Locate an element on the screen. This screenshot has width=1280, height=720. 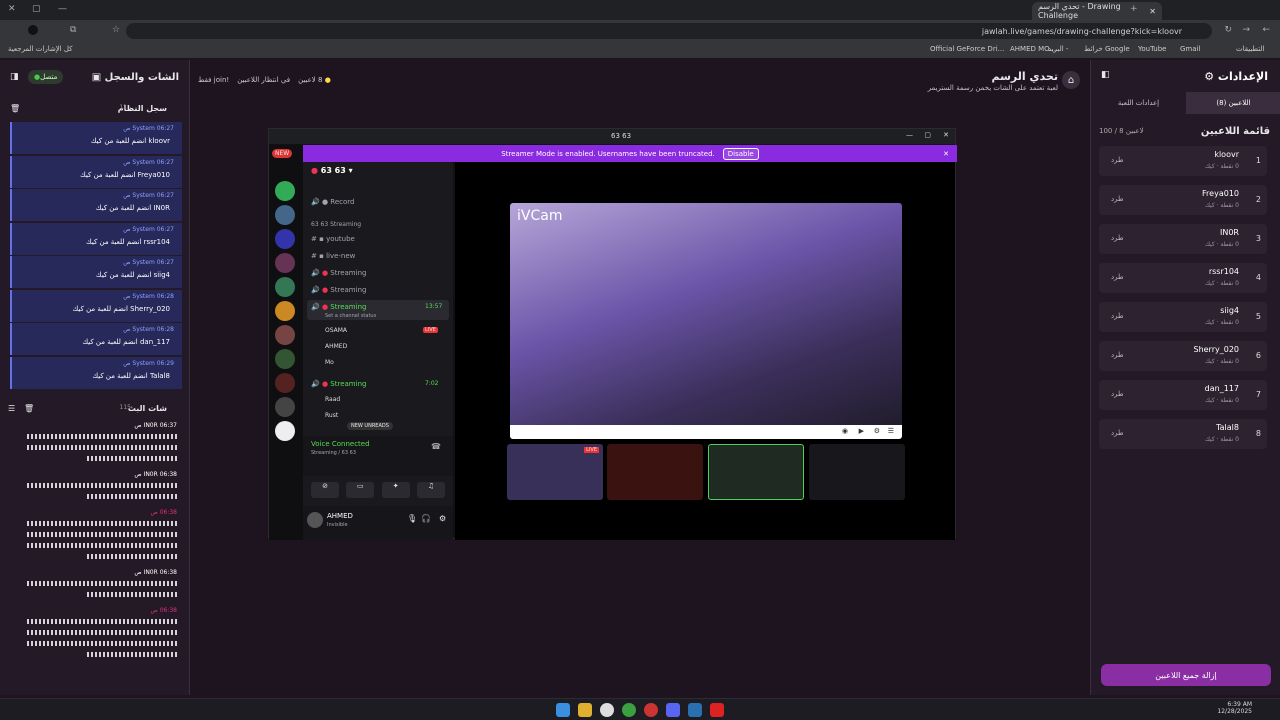
bookmark-apps: التطبيقات is located at coordinates (1250, 49).